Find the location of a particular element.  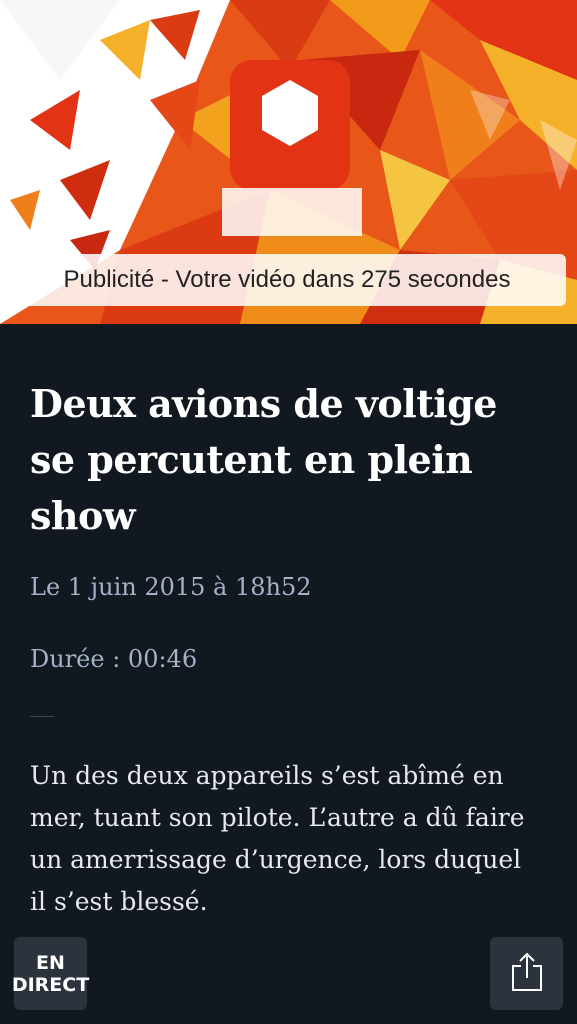

share-icon is located at coordinates (527, 974).